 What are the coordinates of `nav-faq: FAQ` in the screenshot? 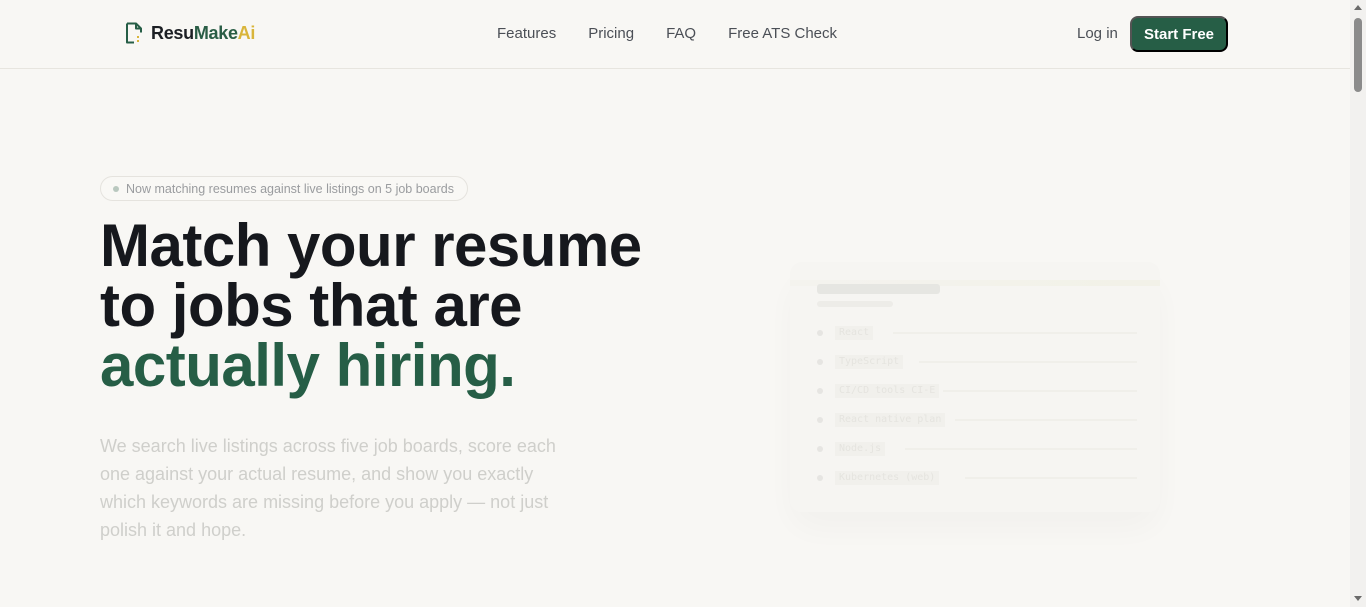 It's located at (681, 33).